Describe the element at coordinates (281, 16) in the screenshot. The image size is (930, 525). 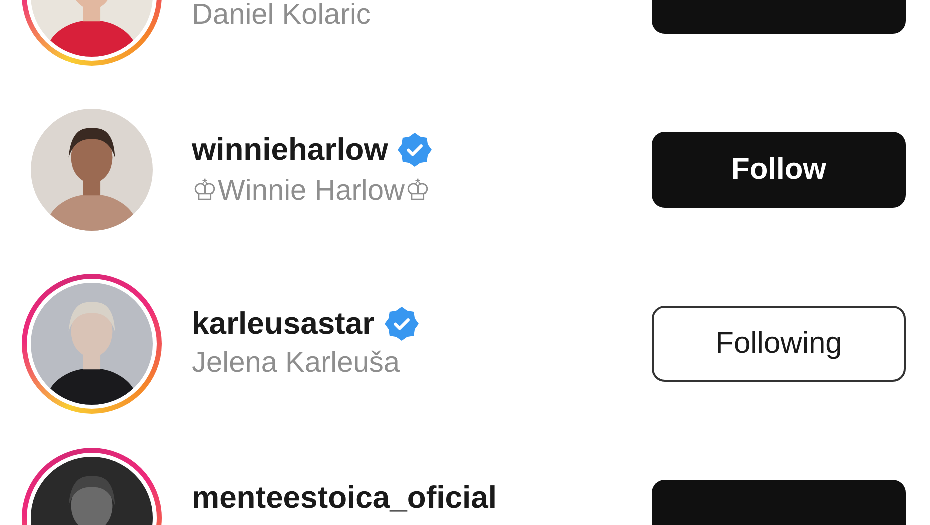
I see `full-name: Daniel Kolaric` at that location.